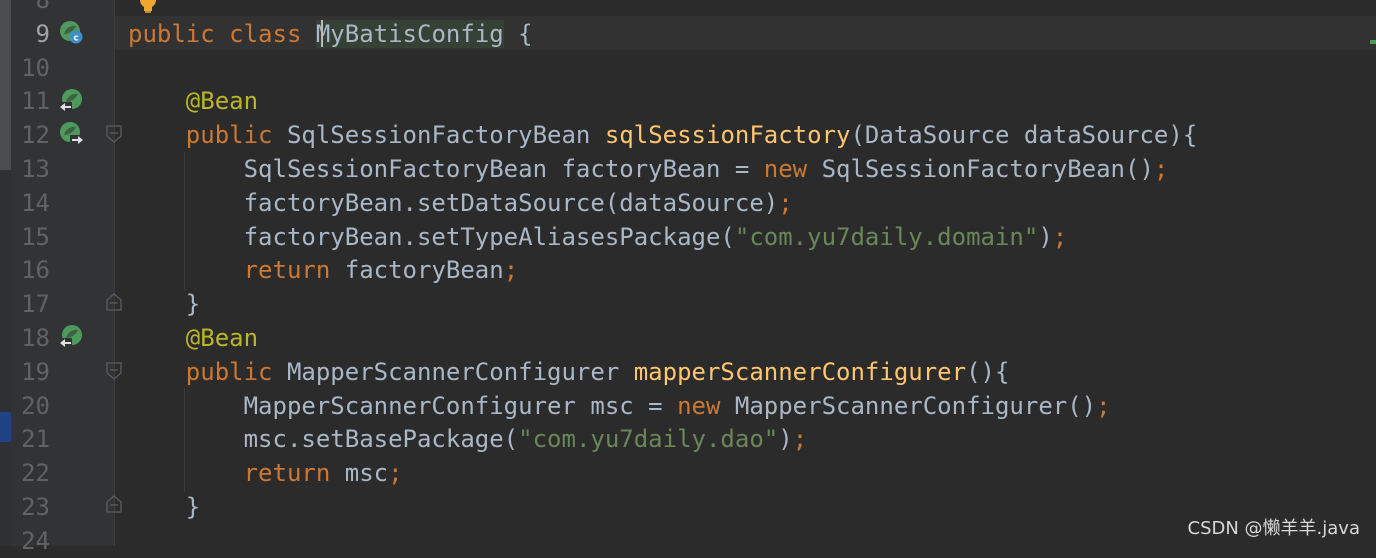 The height and width of the screenshot is (558, 1376). What do you see at coordinates (980, 169) in the screenshot?
I see `code-token: SqlSessionFactoryBean()` at bounding box center [980, 169].